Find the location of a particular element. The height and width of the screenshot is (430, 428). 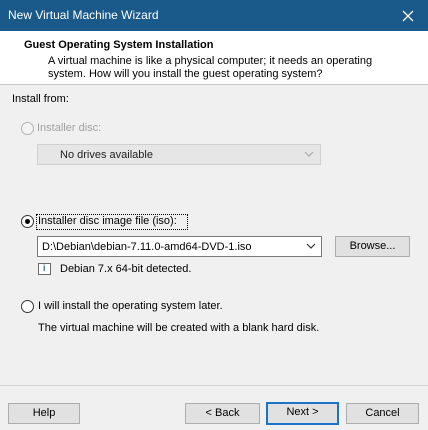

iso-image-label: Installer disc image file (iso): is located at coordinates (107, 221).